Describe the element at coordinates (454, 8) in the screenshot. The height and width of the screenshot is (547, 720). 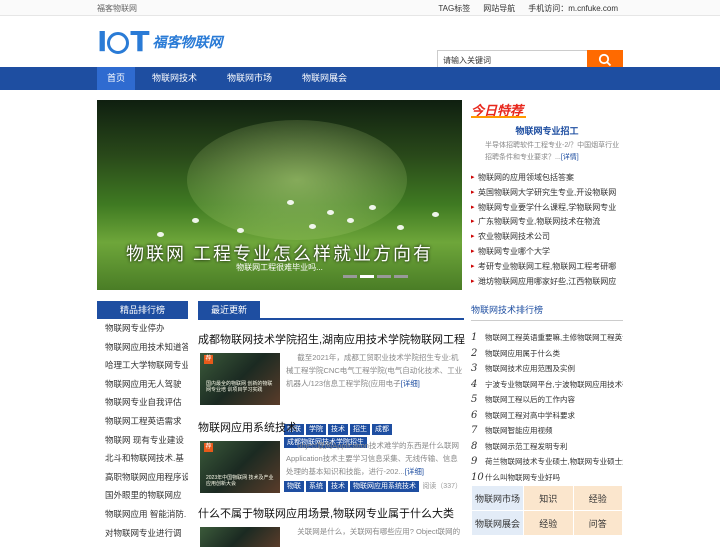
I see `tag-link: TAG标签` at that location.